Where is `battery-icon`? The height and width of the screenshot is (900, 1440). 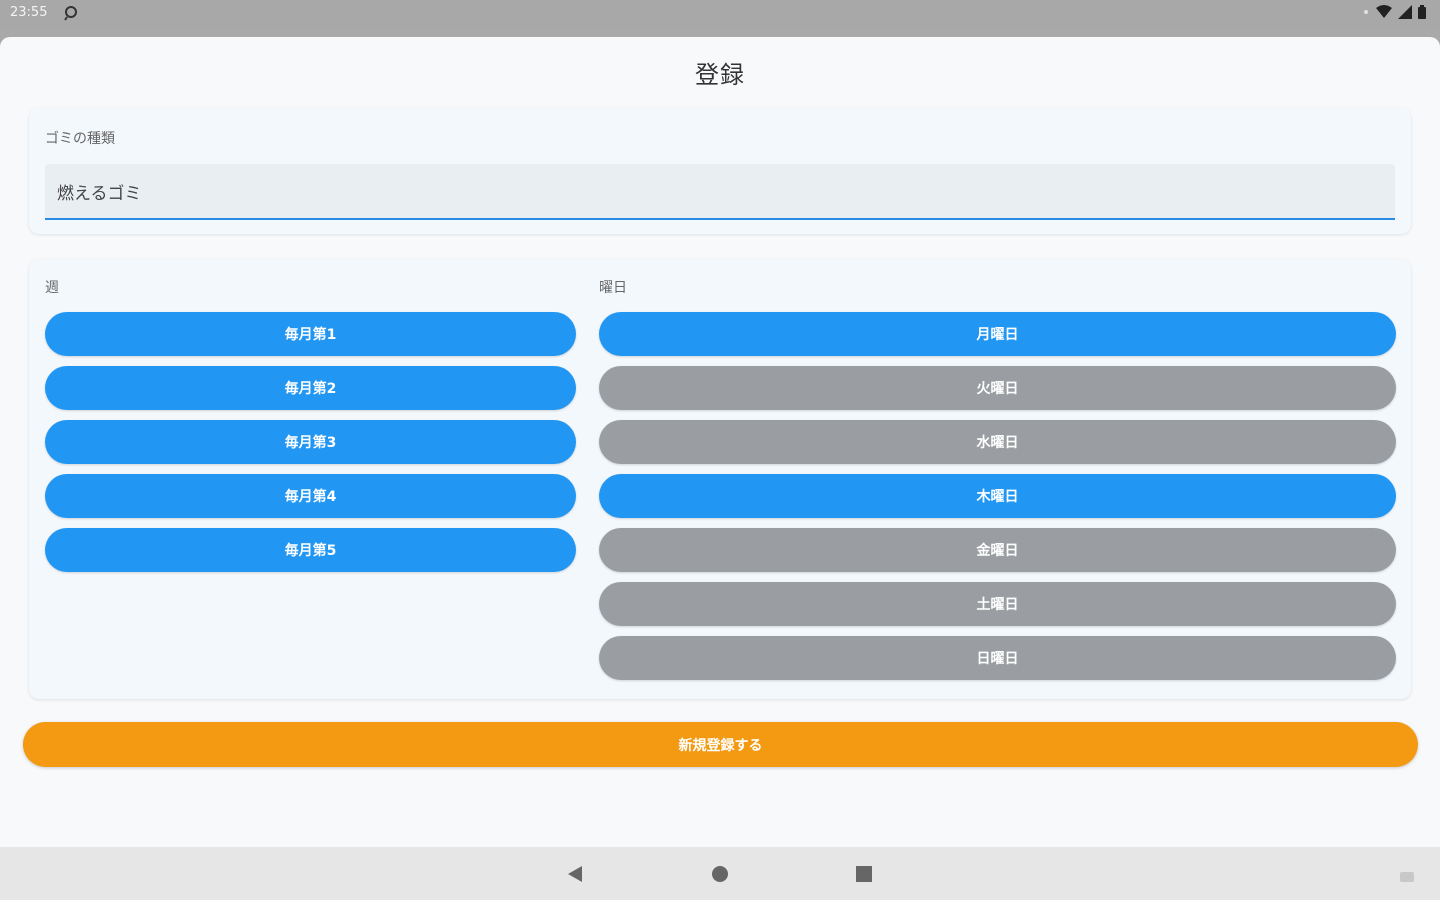
battery-icon is located at coordinates (1422, 12).